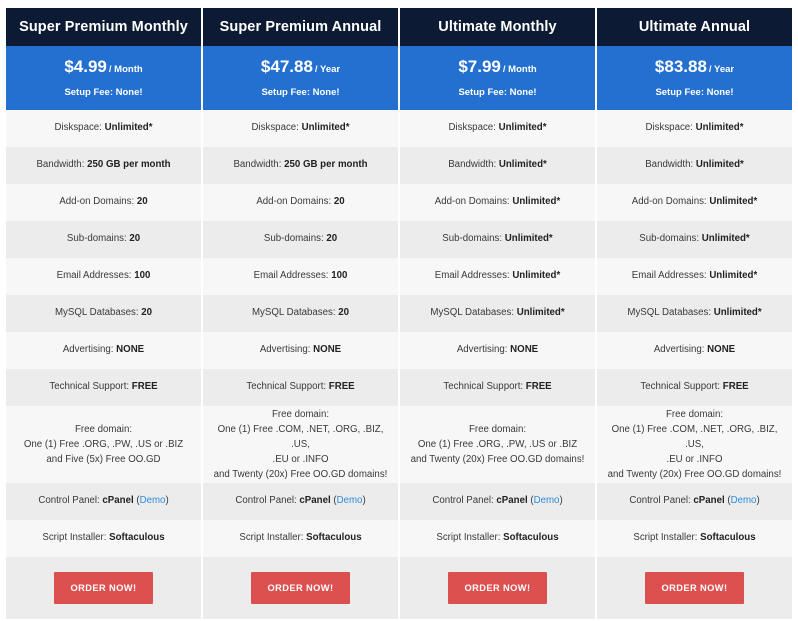 Image resolution: width=798 pixels, height=621 pixels. What do you see at coordinates (472, 276) in the screenshot?
I see `feature-label-email-addresses-2: Email Addresses:` at bounding box center [472, 276].